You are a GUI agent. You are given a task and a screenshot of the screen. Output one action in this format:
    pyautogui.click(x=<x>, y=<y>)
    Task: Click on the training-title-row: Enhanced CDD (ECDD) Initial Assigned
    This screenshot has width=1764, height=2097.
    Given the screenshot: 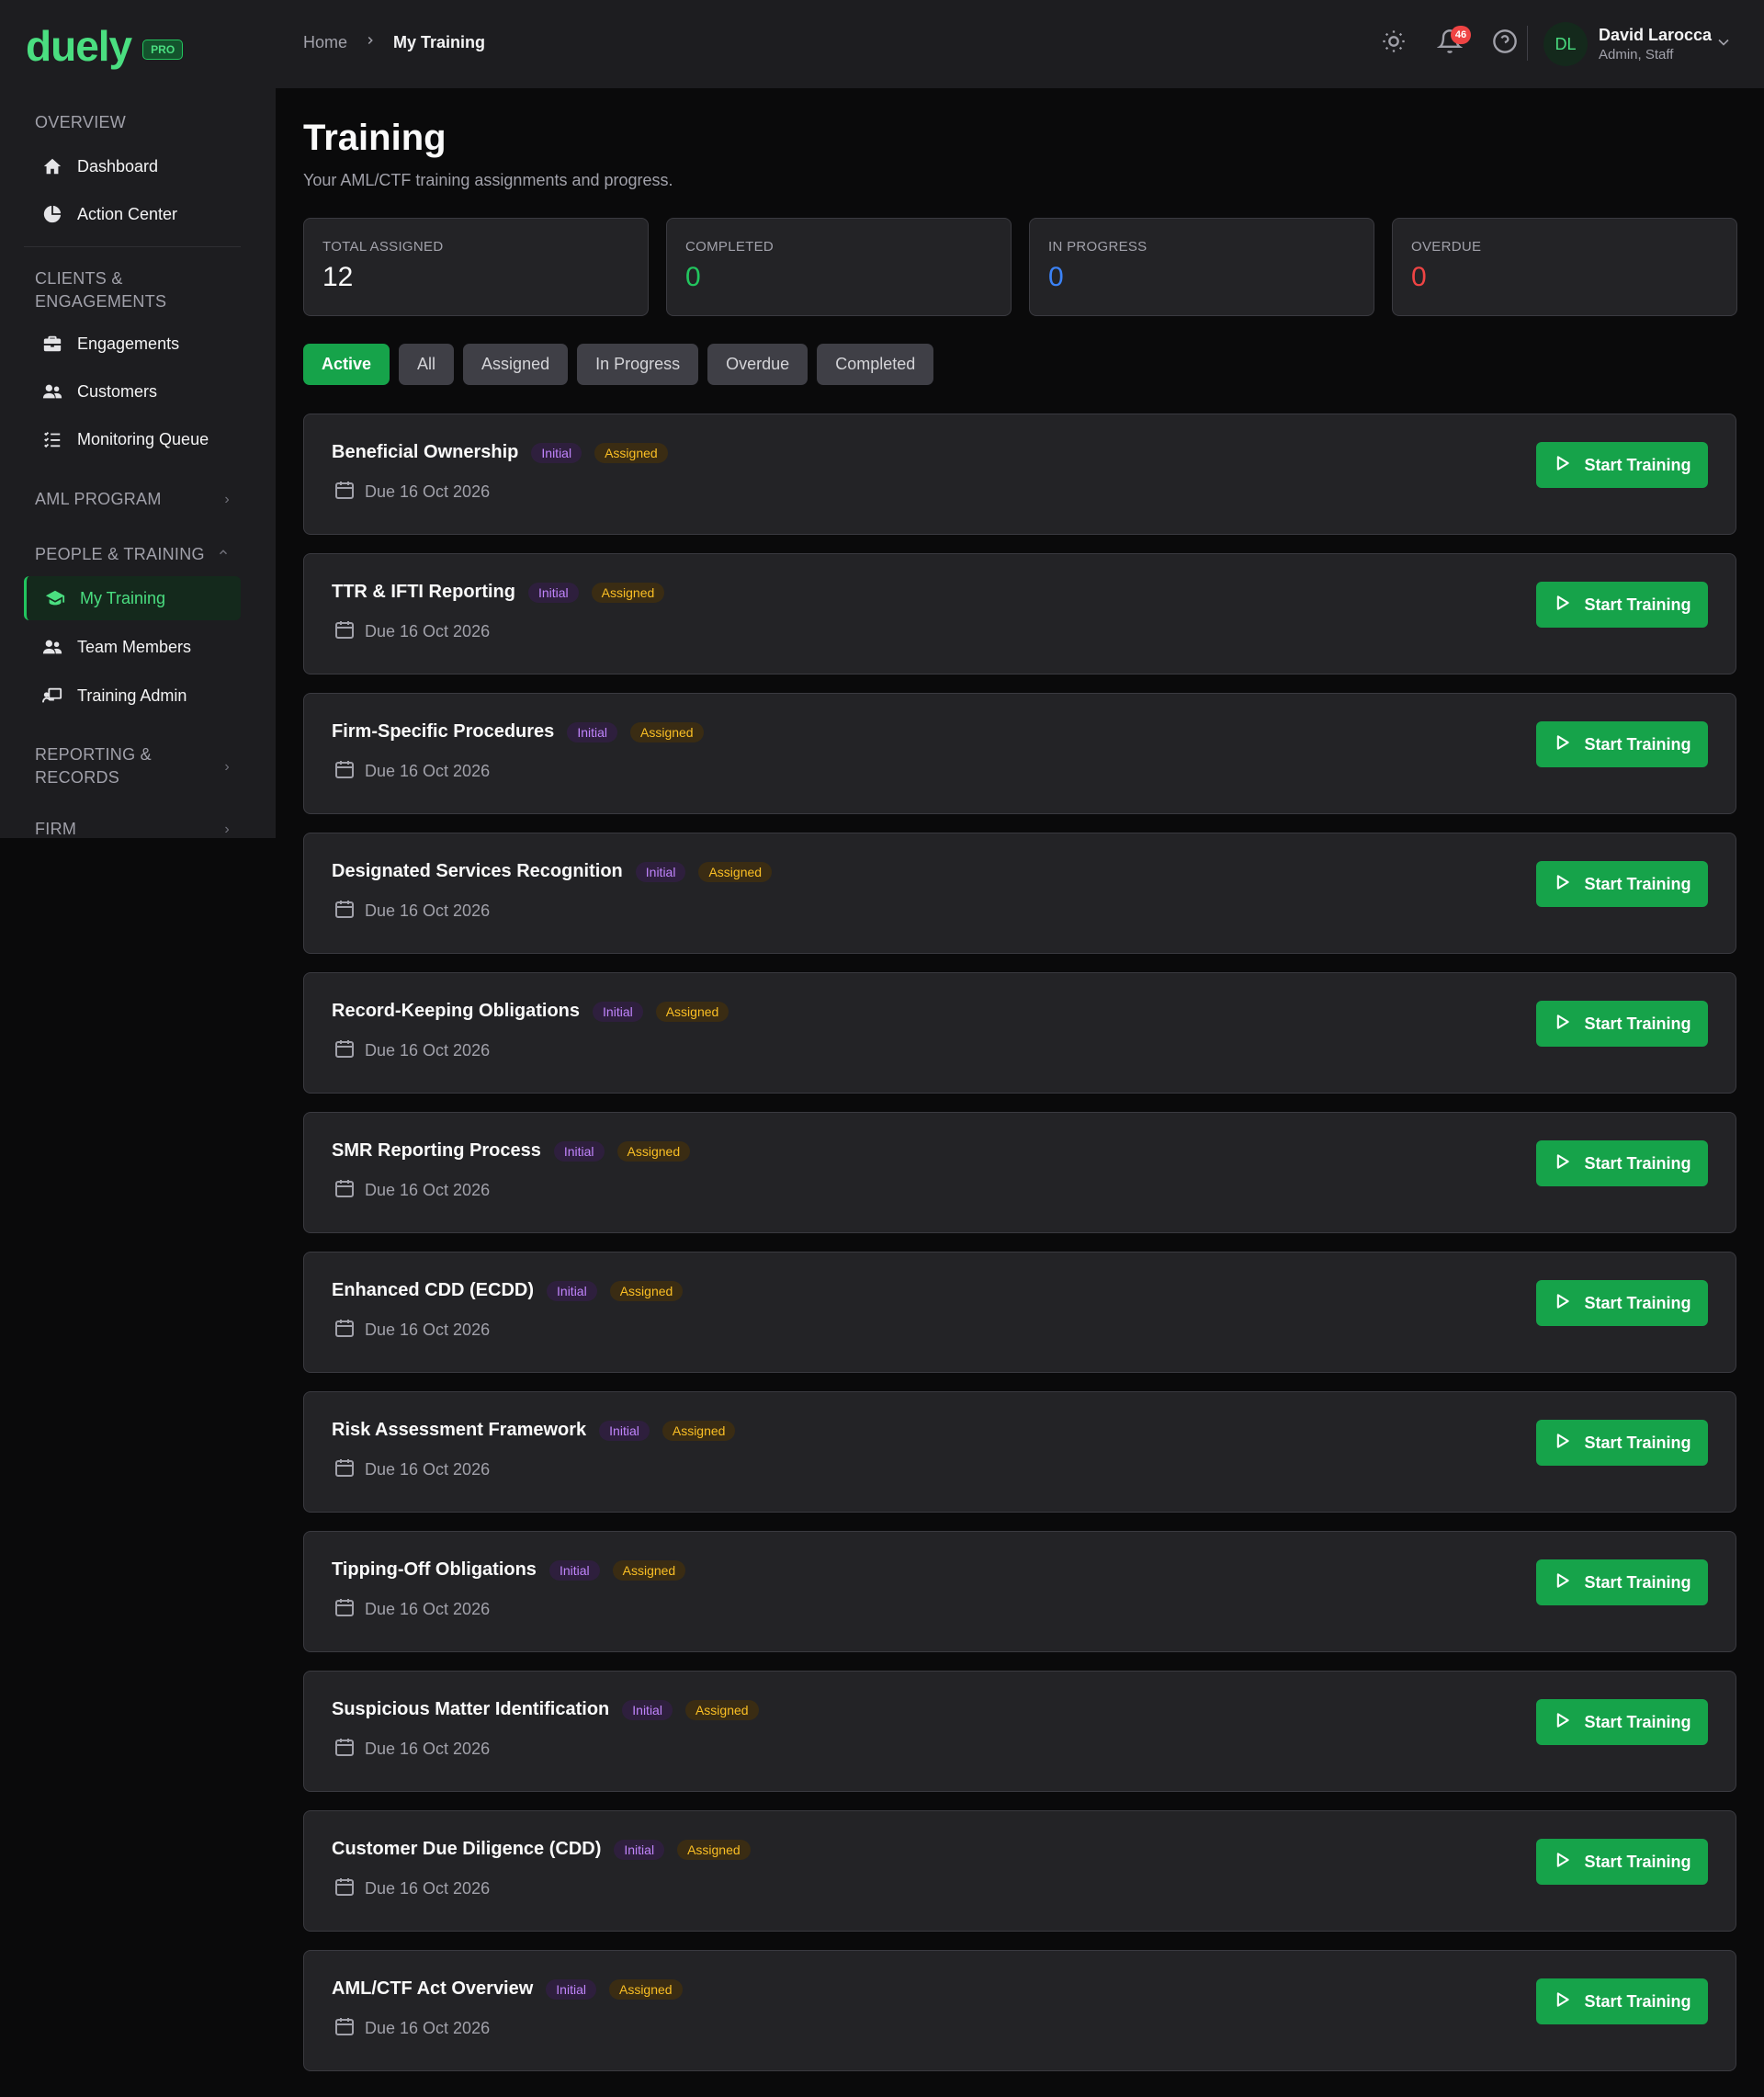 What is the action you would take?
    pyautogui.click(x=508, y=1291)
    